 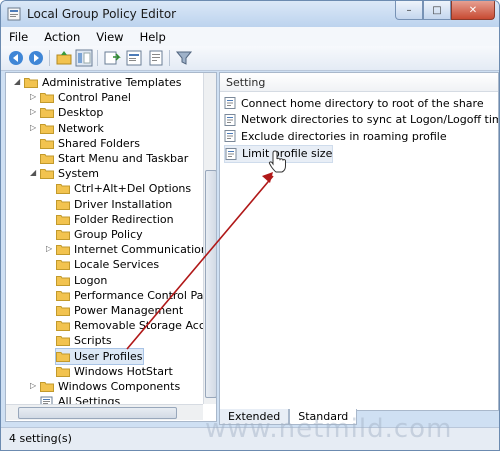 What do you see at coordinates (108, 234) in the screenshot?
I see `tree-item-label: Group Policy` at bounding box center [108, 234].